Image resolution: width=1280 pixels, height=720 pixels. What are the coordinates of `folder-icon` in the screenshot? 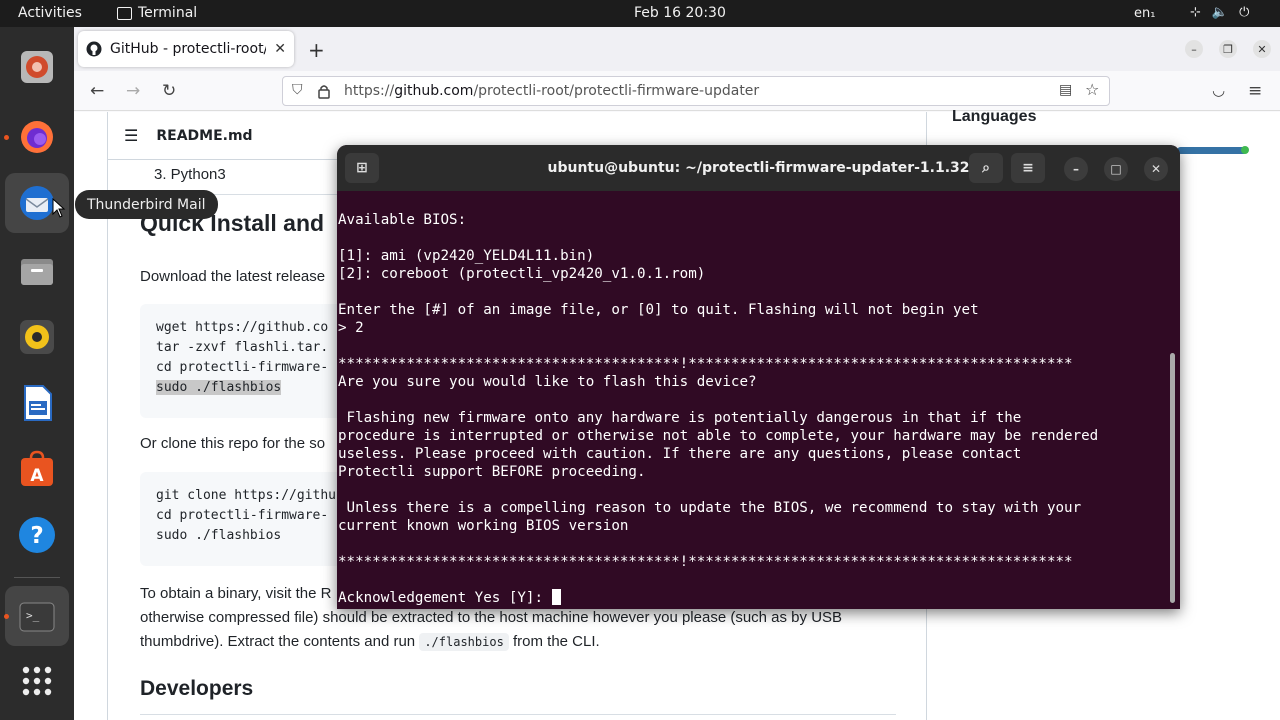 It's located at (37, 272).